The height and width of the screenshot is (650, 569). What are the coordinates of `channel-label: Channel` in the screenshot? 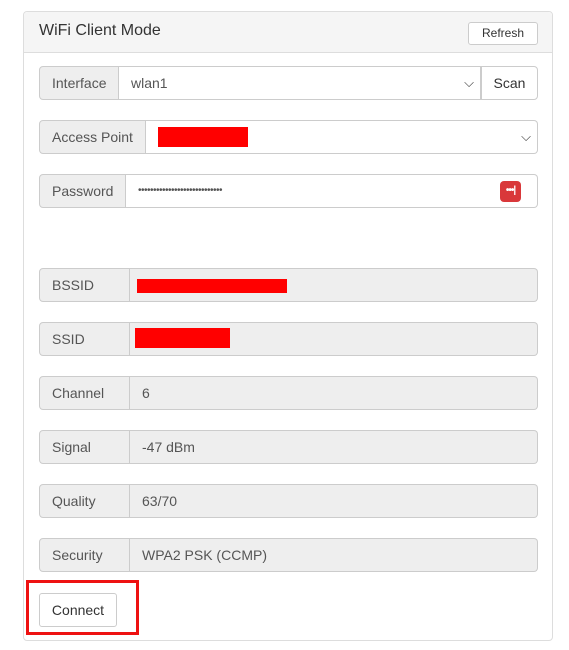 It's located at (84, 393).